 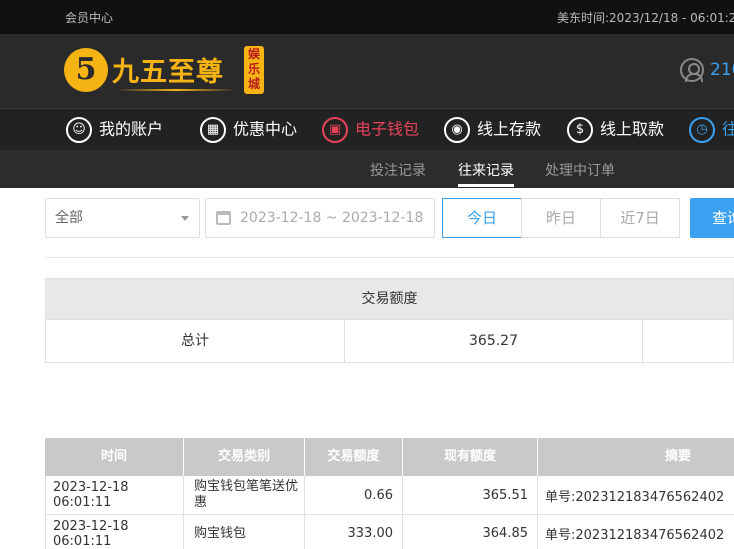 What do you see at coordinates (561, 218) in the screenshot?
I see `yesterday-button: 昨日` at bounding box center [561, 218].